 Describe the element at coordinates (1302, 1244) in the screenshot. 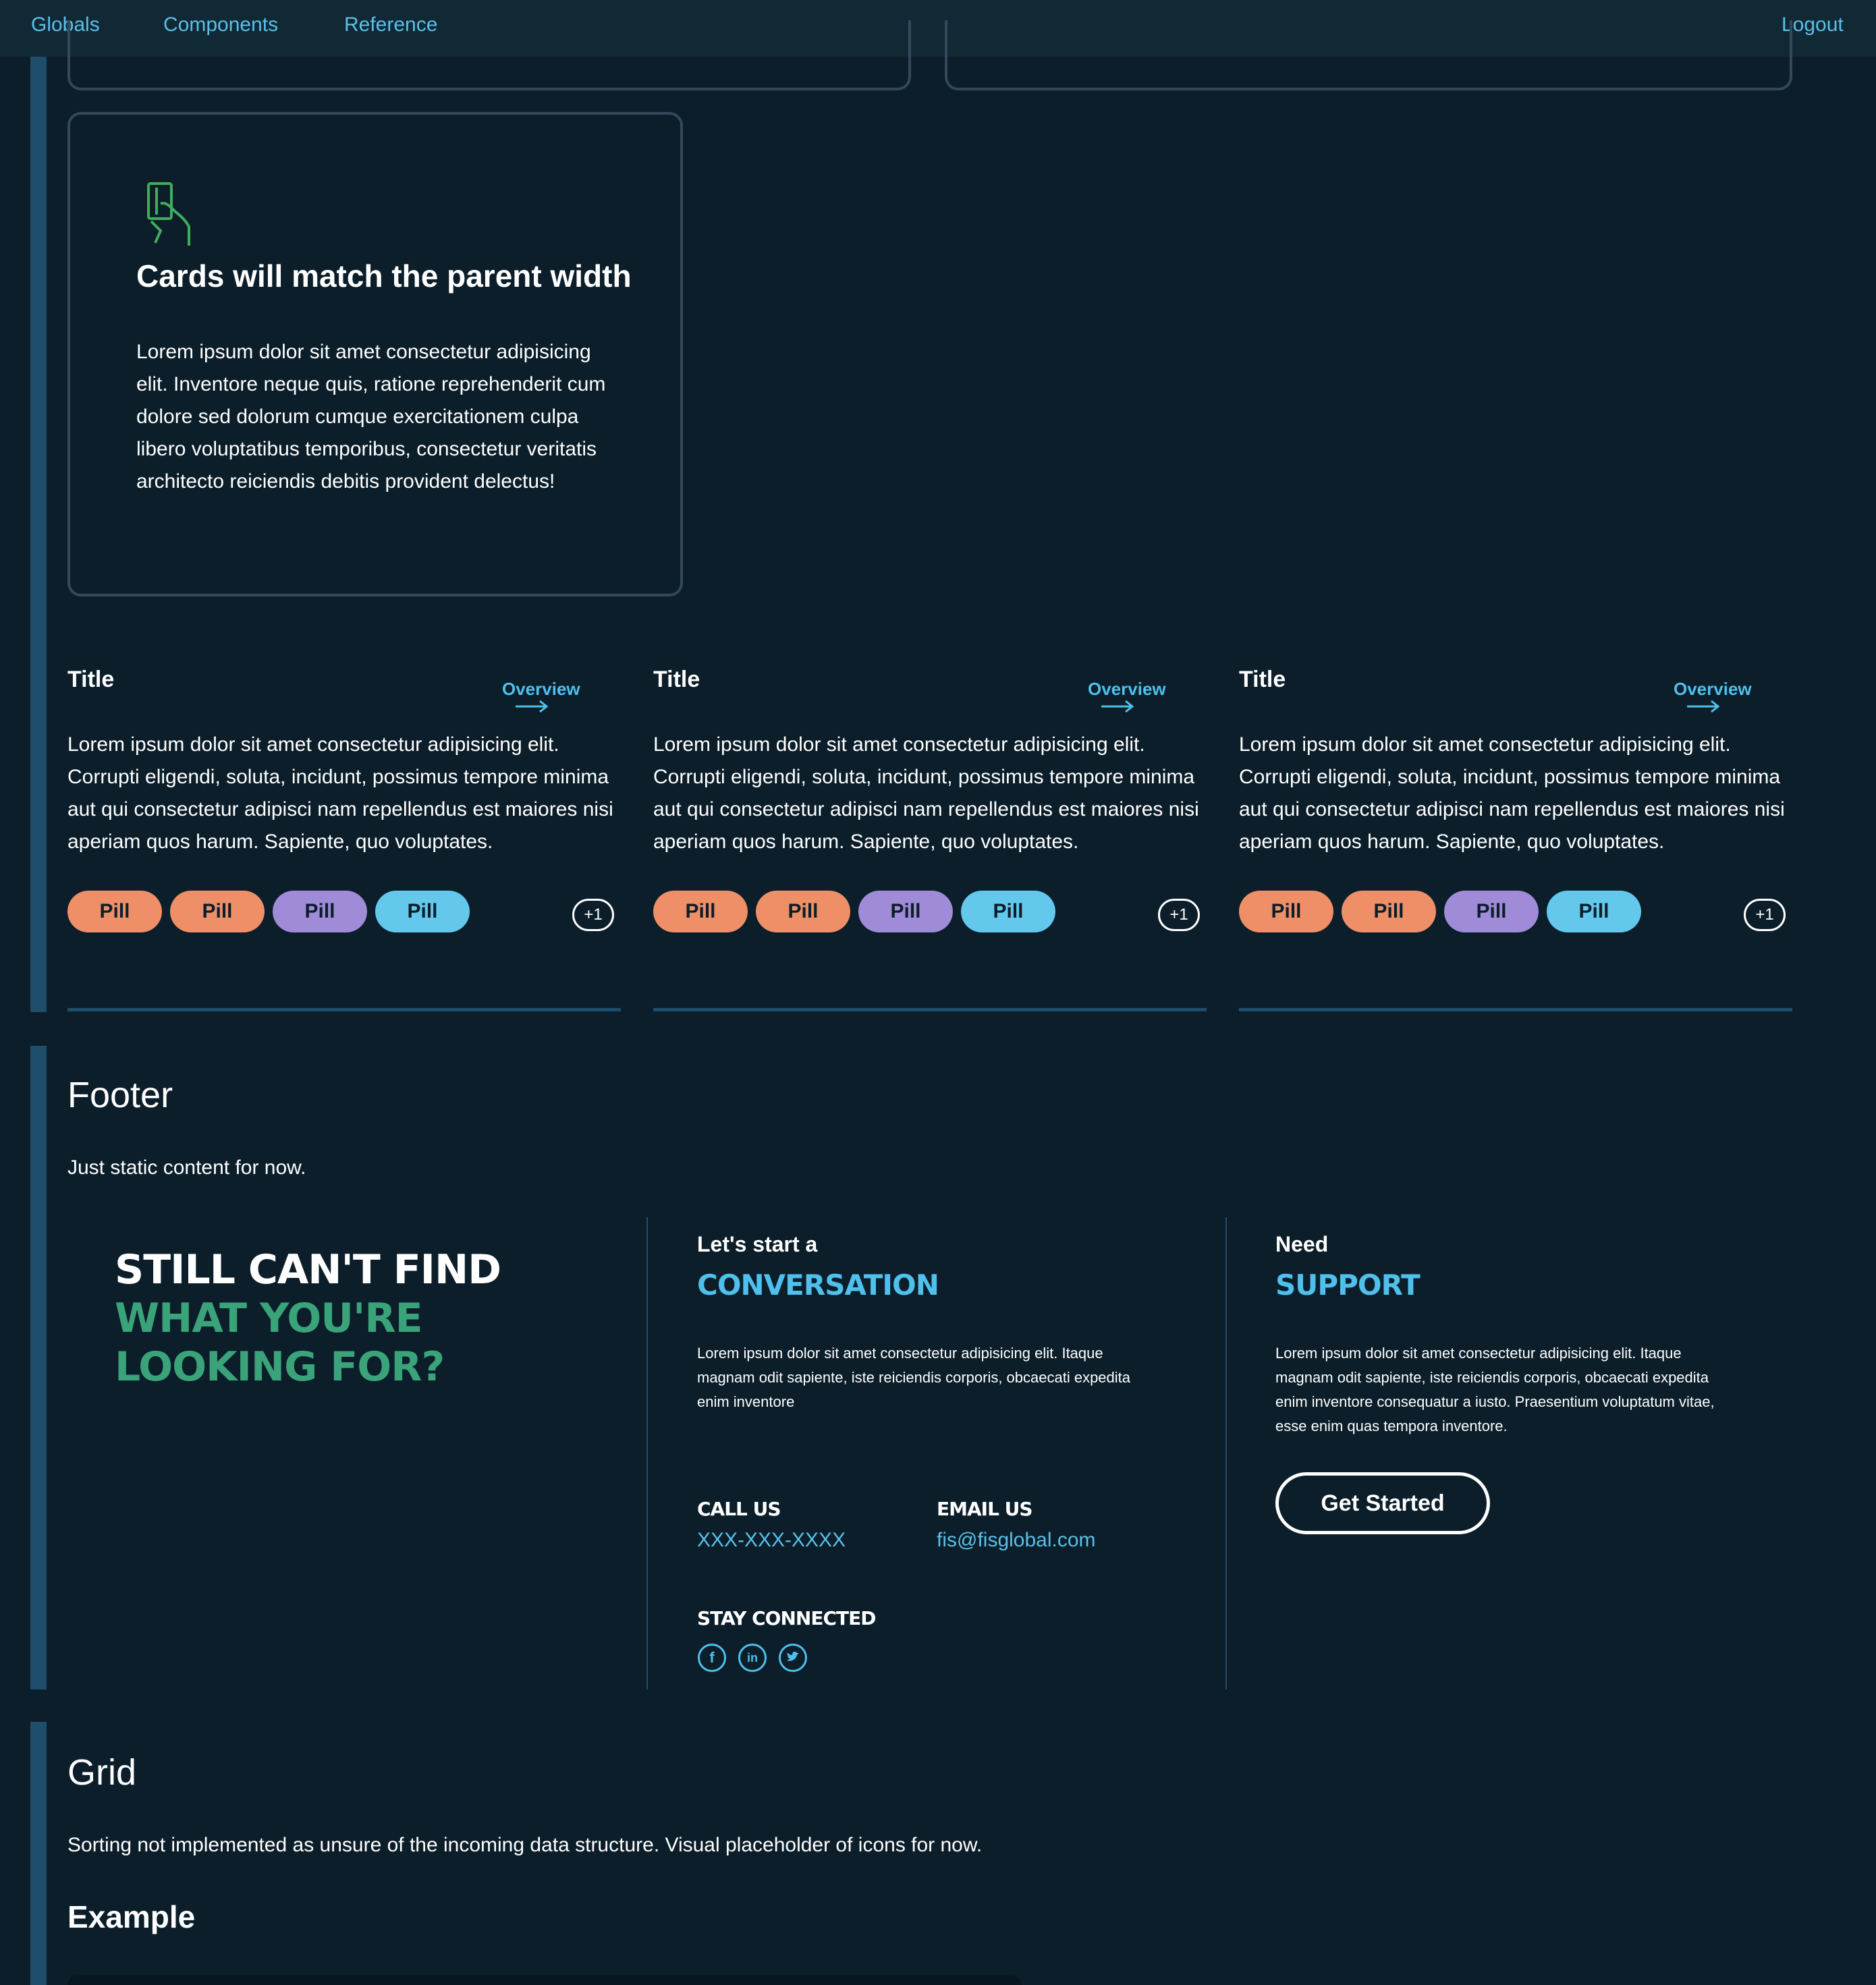

I see `support-lead: Need` at that location.